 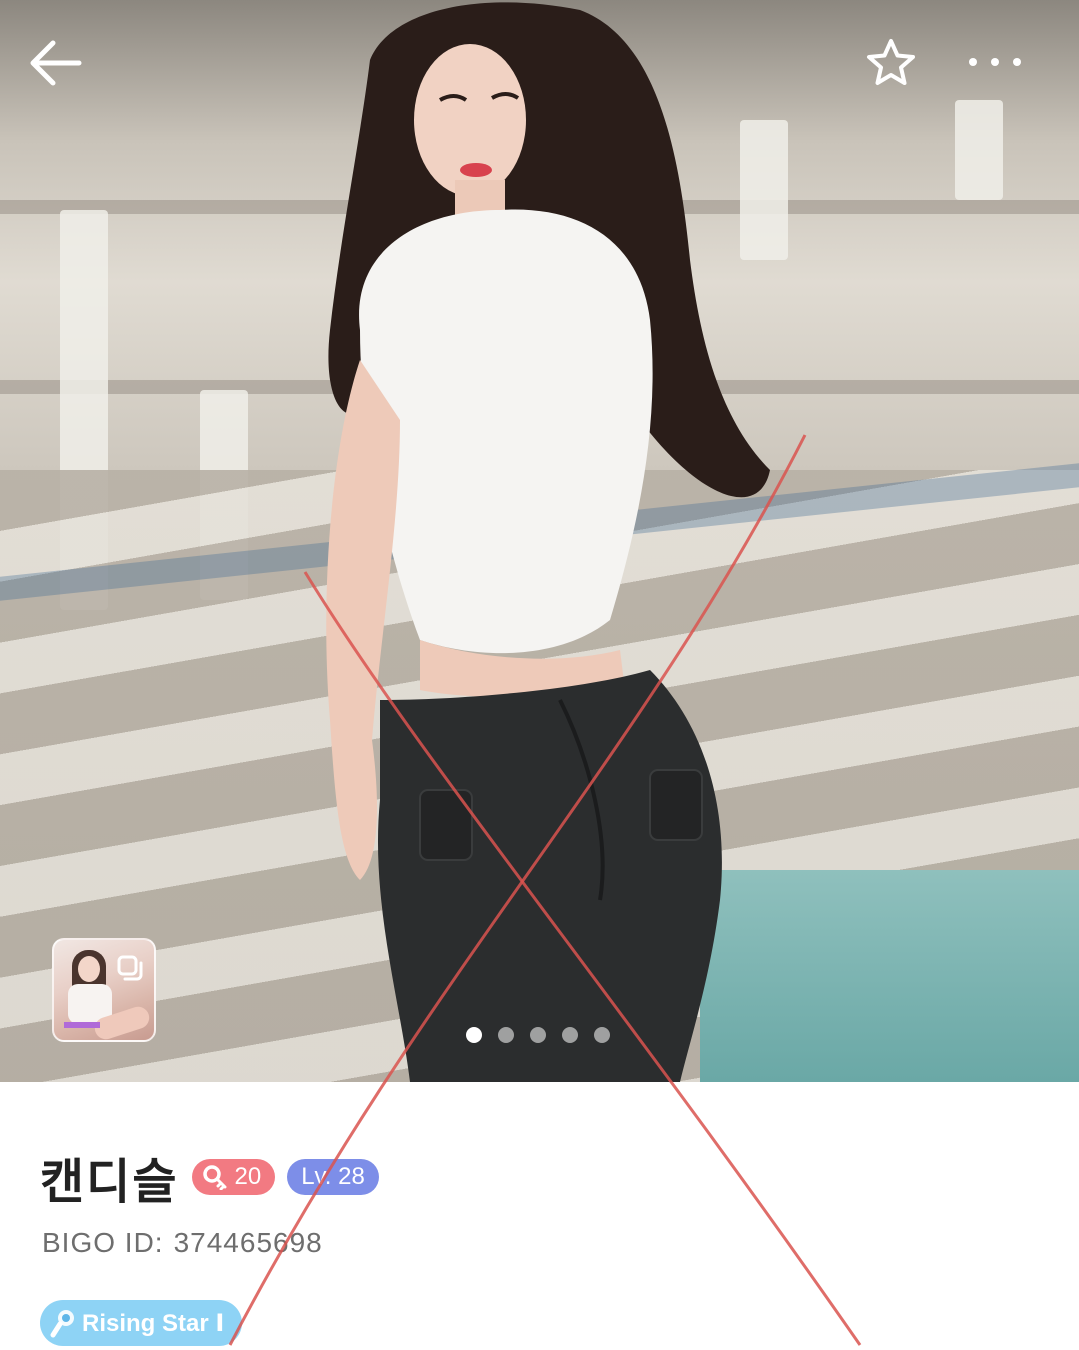 I want to click on microphone-icon, so click(x=62, y=1324).